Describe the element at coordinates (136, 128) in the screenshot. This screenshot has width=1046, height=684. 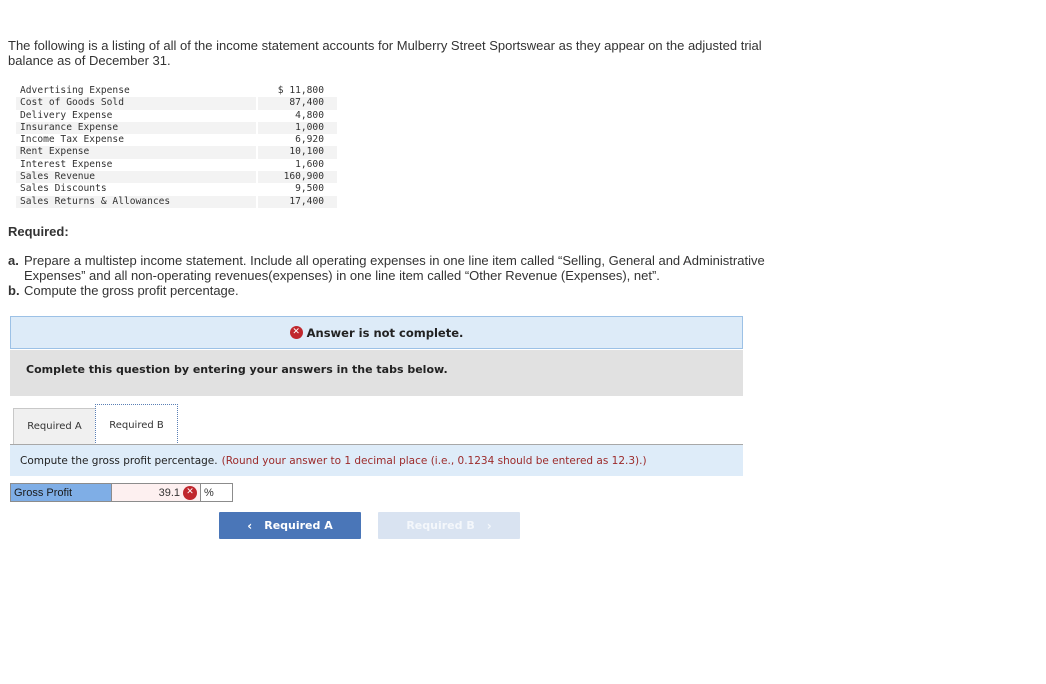
I see `account-name: Insurance Expense` at that location.